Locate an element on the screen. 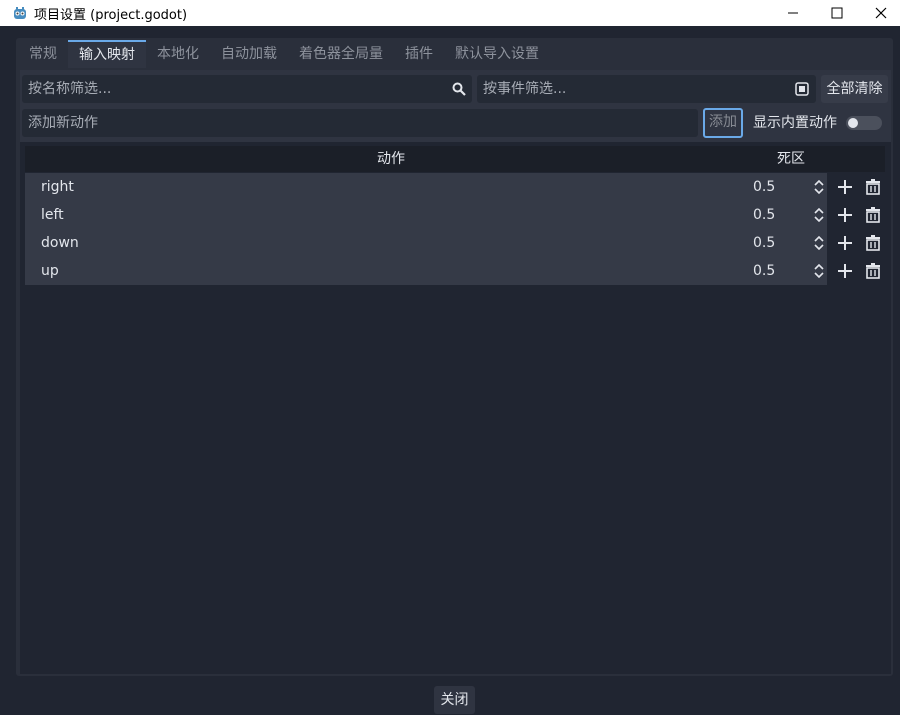  tab-bar: 常规 输入映射 本地化 自动加载 着色器全局量 插件 默认导入设置 is located at coordinates (284, 54).